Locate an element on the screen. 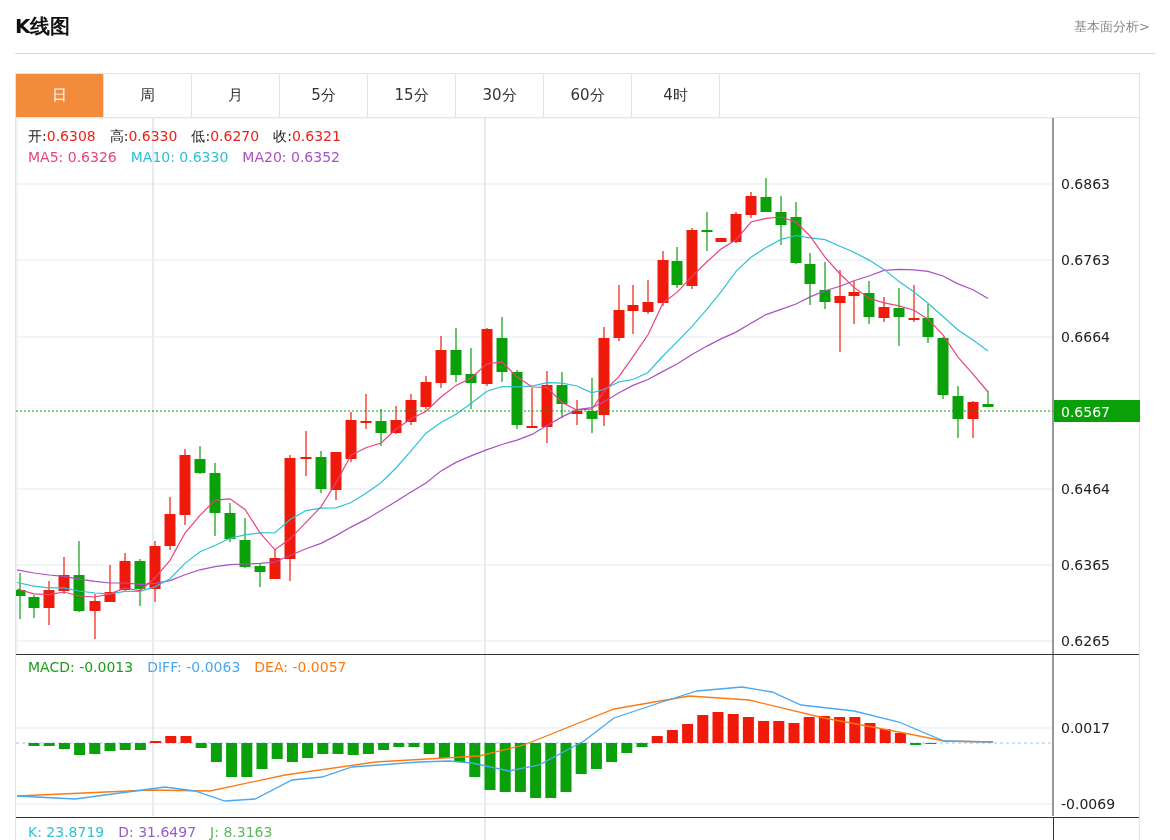 Image resolution: width=1170 pixels, height=840 pixels. kdj-indicator-label: K: 23.8719 is located at coordinates (66, 832).